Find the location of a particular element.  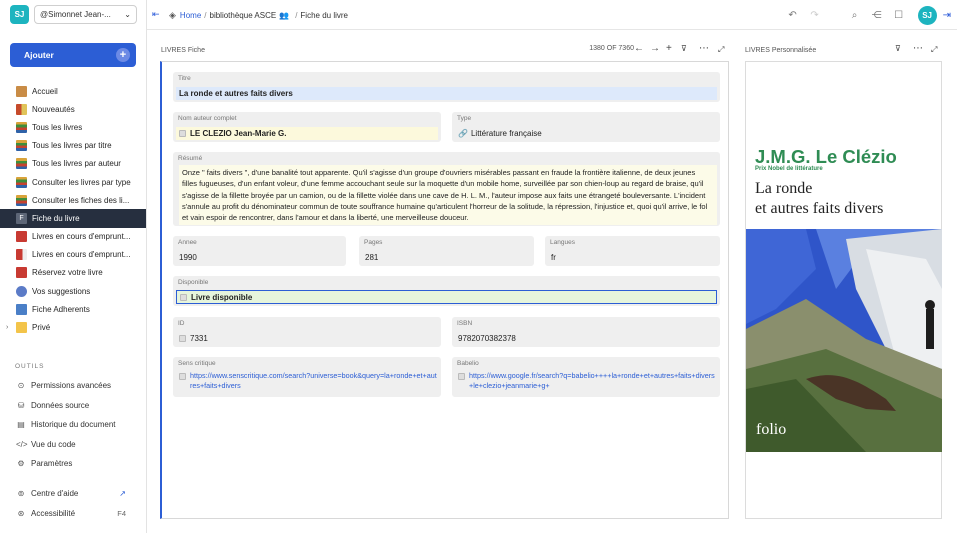

top-bar-actions: ↶ ↷ ⌕ ⋲ ☐ SJ ⇥ is located at coordinates (869, 15).